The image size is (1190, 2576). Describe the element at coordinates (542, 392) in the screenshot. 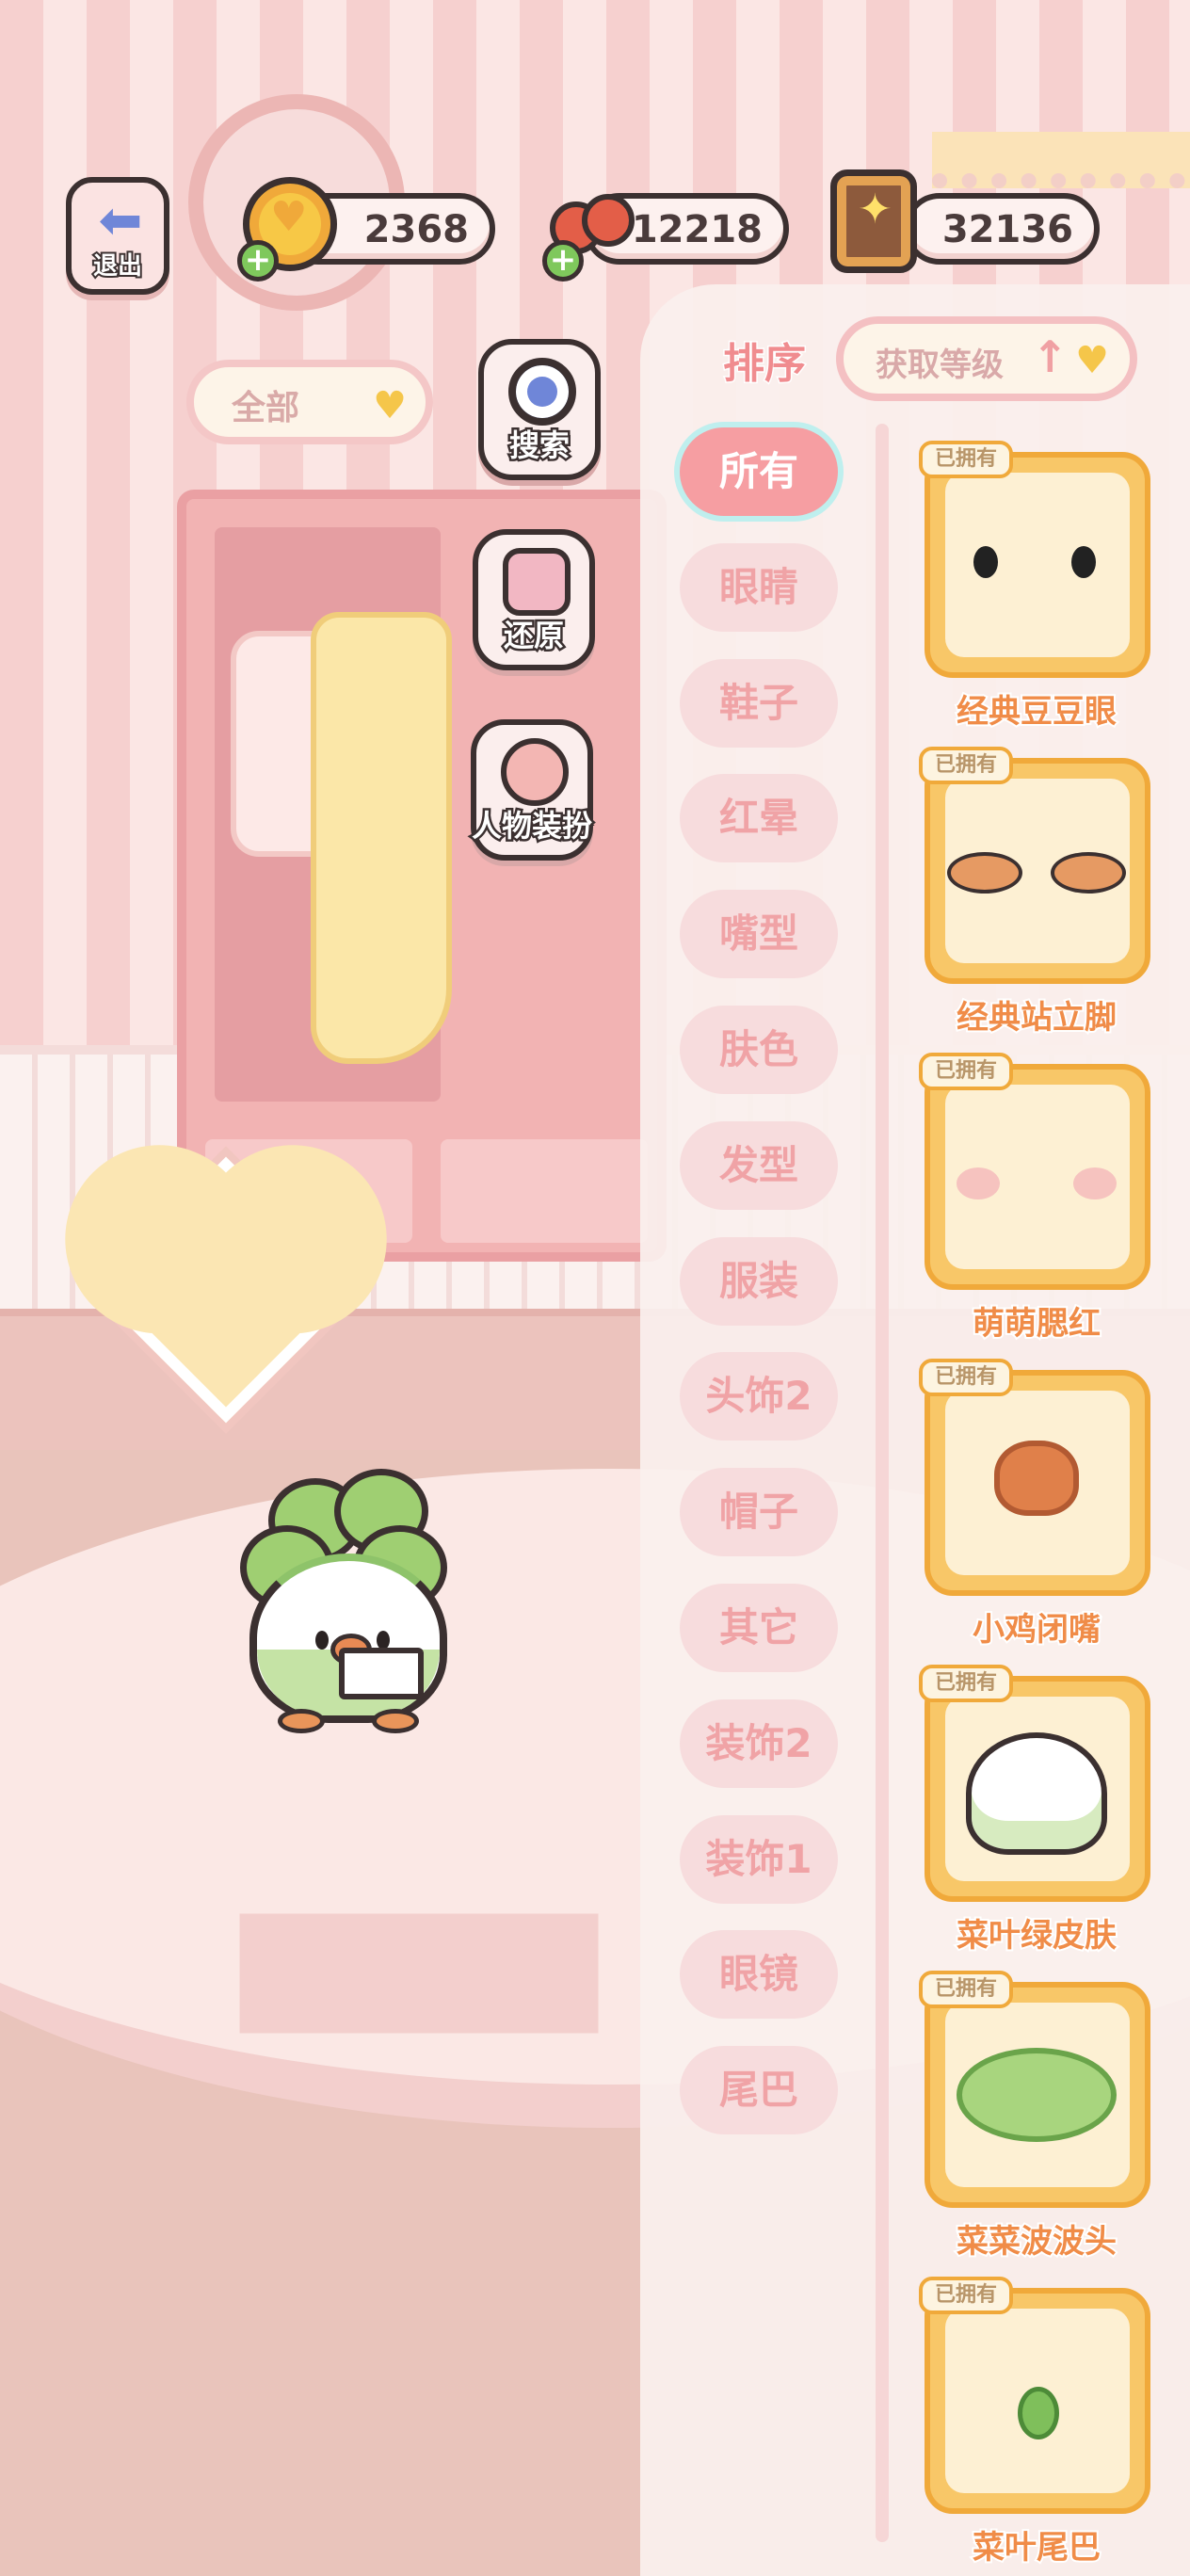

I see `magnifier-icon` at that location.